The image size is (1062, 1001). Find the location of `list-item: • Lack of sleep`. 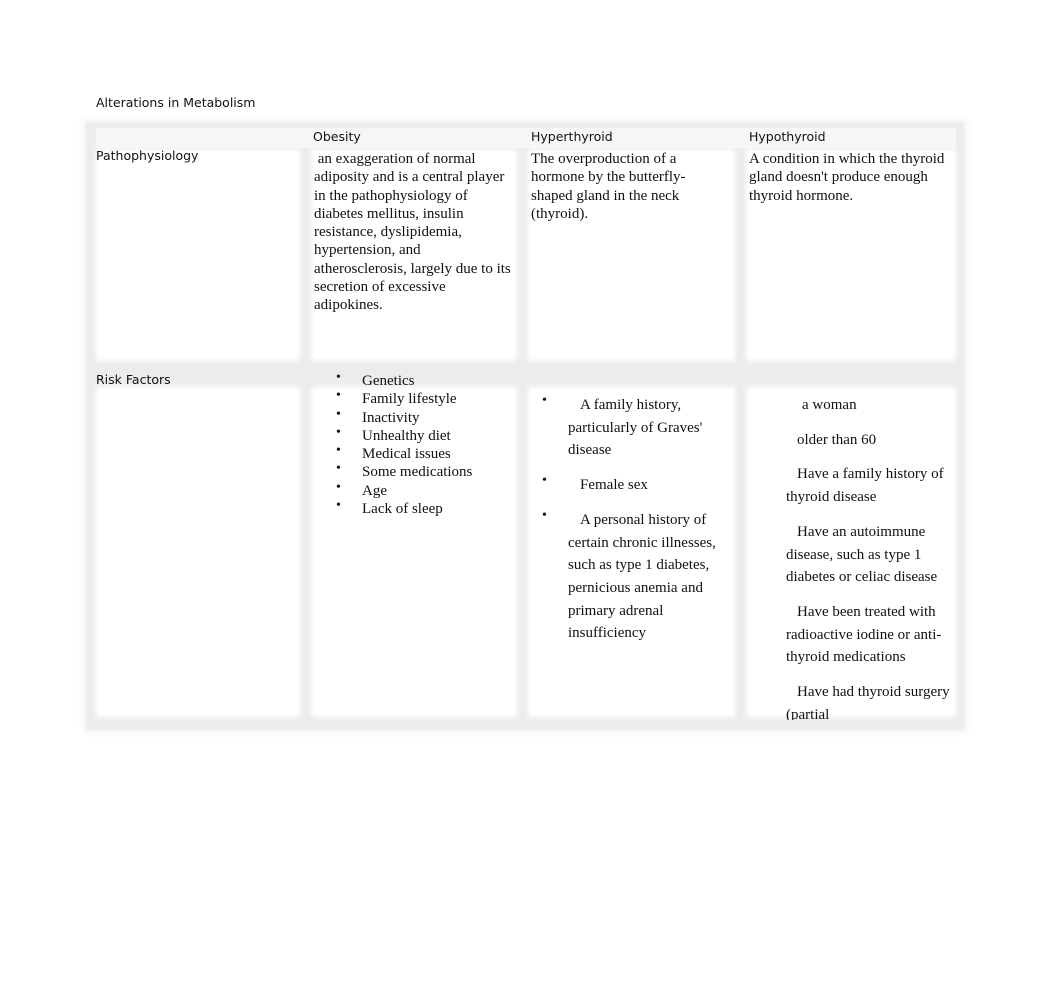

list-item: • Lack of sleep is located at coordinates (424, 508).